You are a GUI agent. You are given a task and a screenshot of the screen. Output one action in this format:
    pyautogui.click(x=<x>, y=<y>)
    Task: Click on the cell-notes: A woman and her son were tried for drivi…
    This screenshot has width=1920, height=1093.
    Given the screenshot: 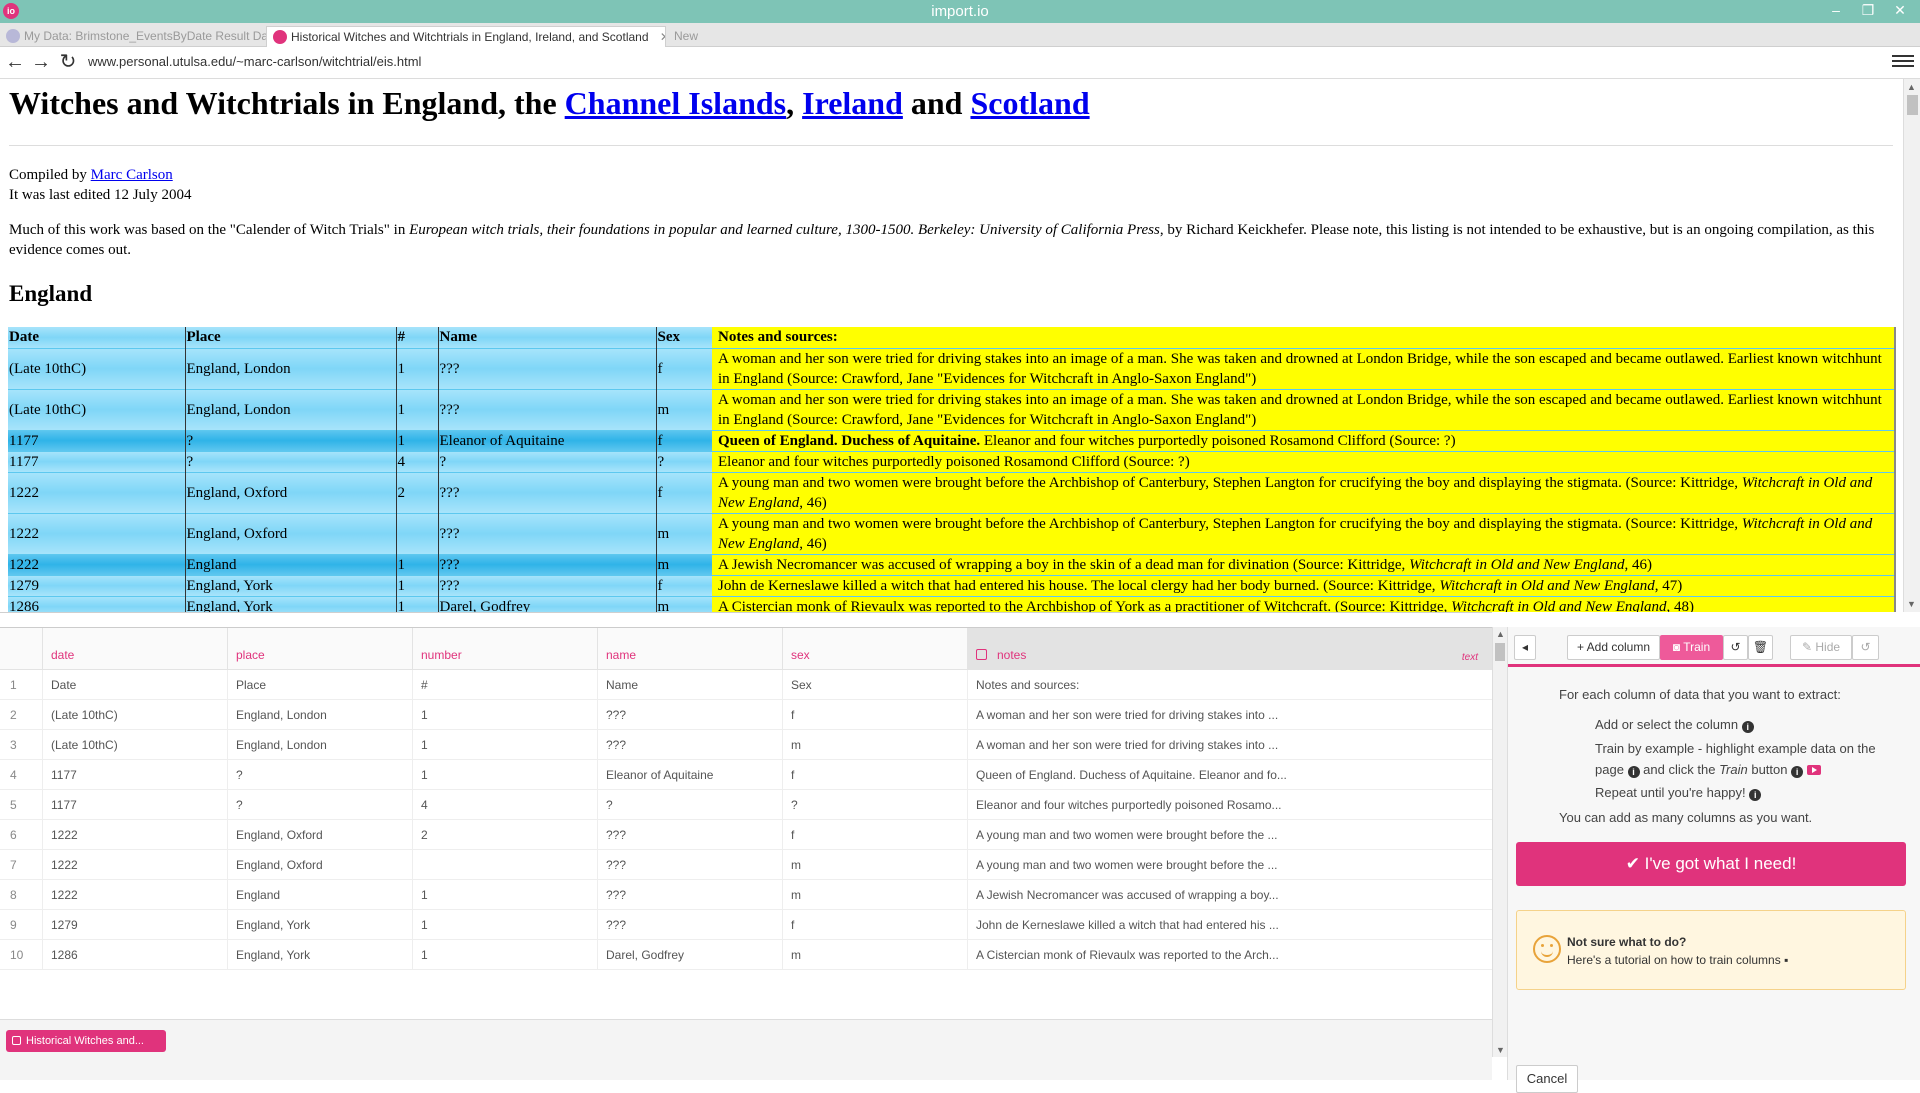 What is the action you would take?
    pyautogui.click(x=1304, y=409)
    